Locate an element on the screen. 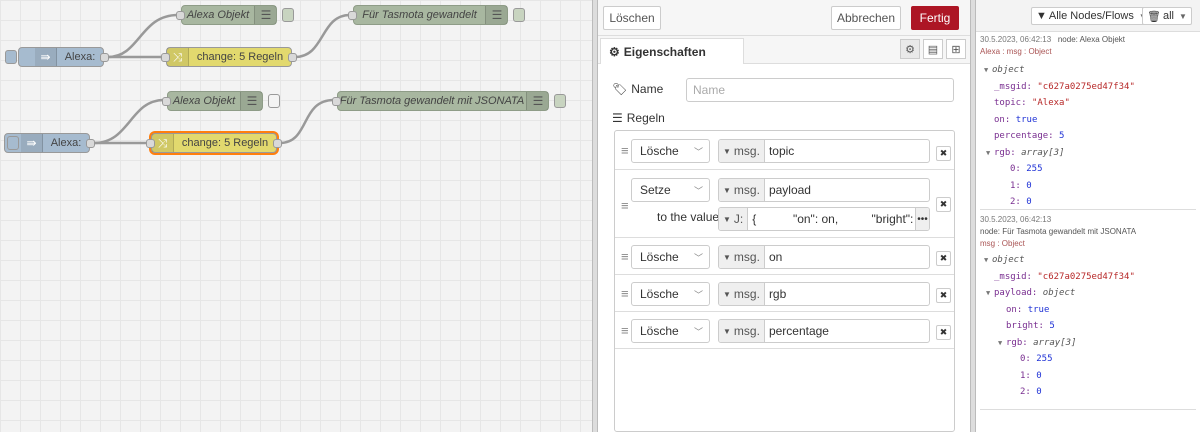 This screenshot has height=432, width=1200. tree-value: "c627a0275ed47f34" is located at coordinates (1086, 86).